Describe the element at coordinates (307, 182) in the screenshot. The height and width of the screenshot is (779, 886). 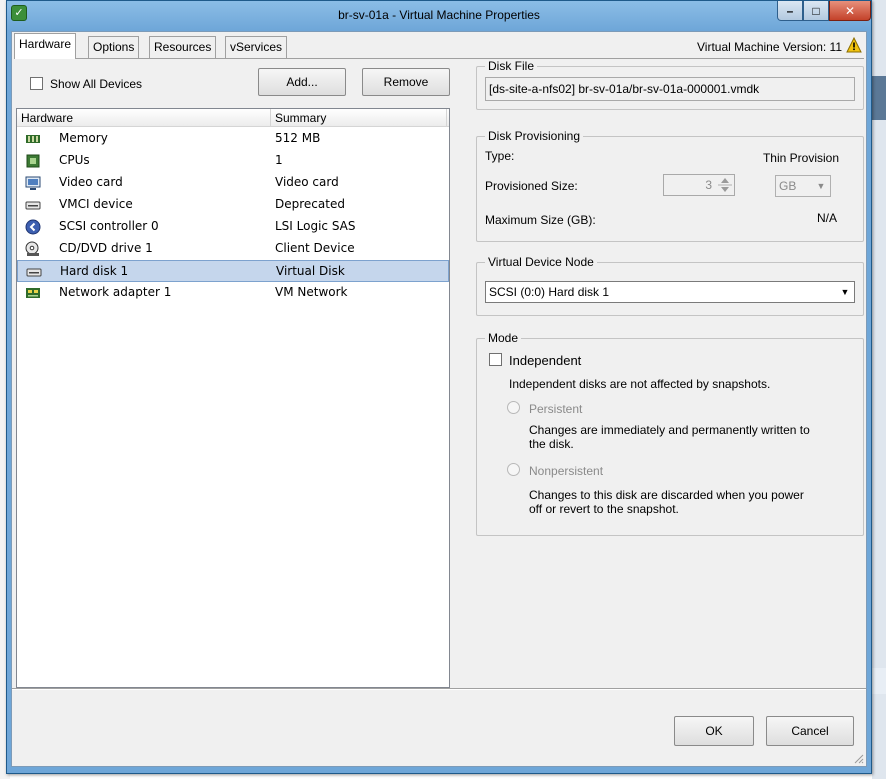
I see `row-summary: Video card` at that location.